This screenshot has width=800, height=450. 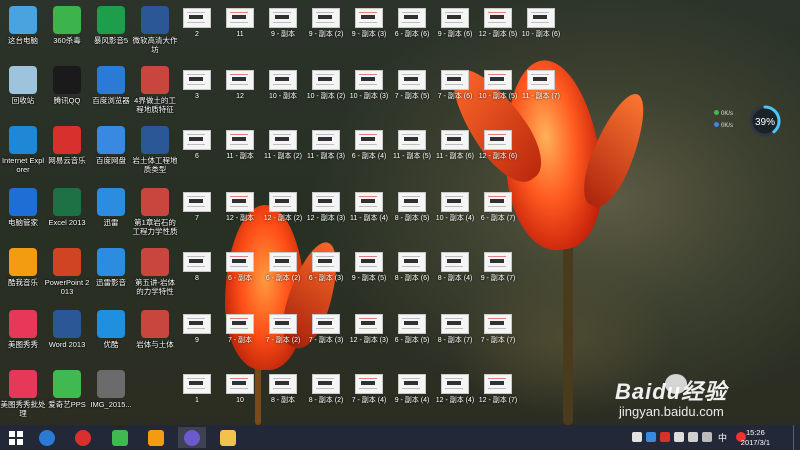 What do you see at coordinates (197, 328) in the screenshot?
I see `file-thumbnail: 9` at bounding box center [197, 328].